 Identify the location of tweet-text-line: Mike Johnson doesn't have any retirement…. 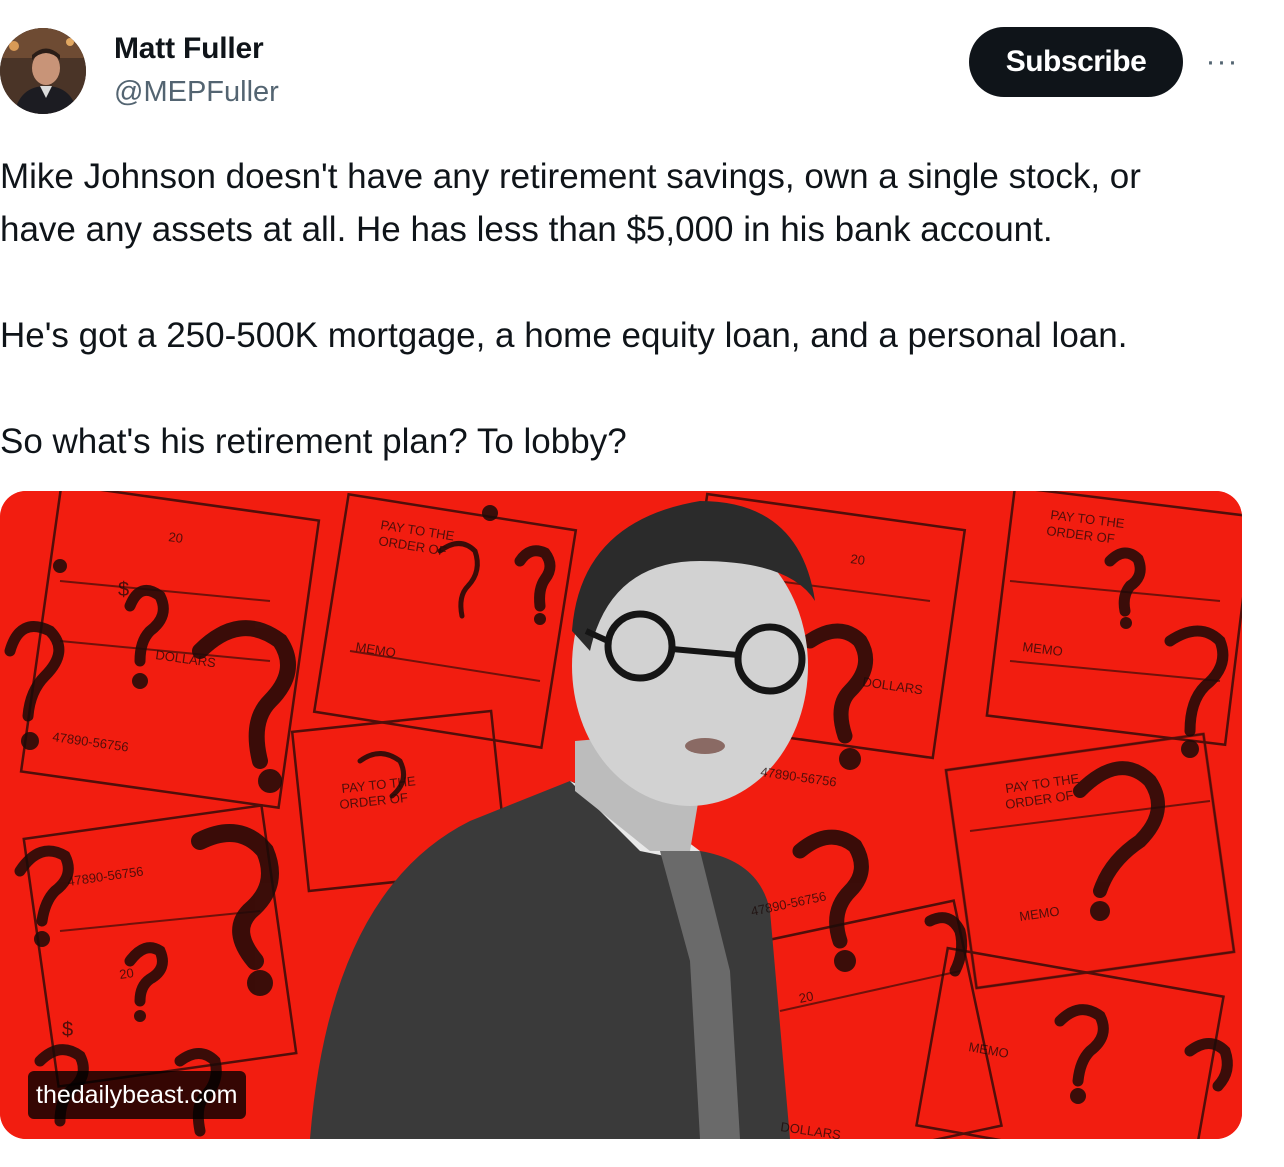
(570, 176).